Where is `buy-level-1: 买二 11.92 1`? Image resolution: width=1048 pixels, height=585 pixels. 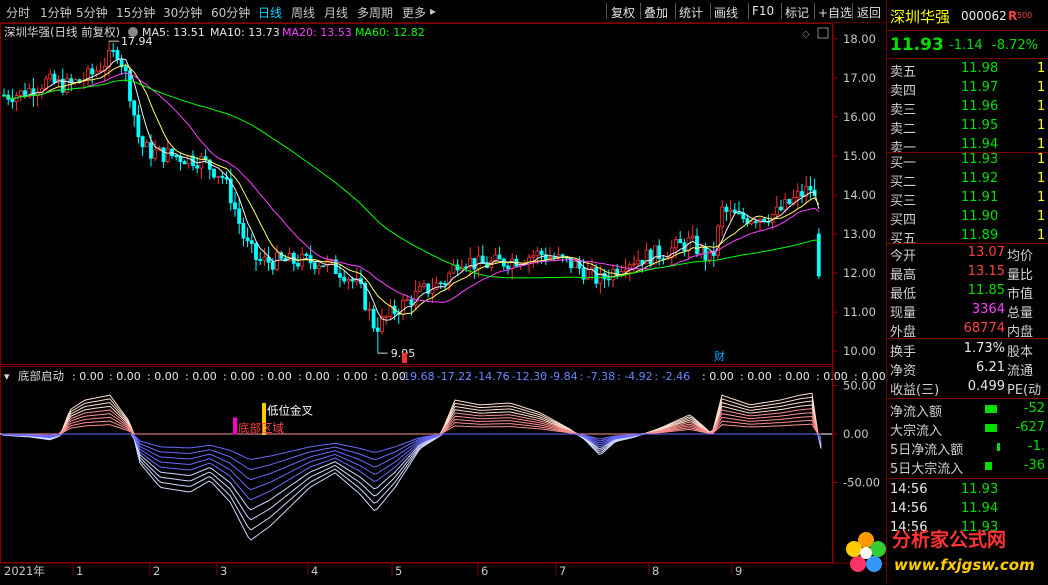
buy-level-1: 买二 11.92 1 is located at coordinates (967, 180).